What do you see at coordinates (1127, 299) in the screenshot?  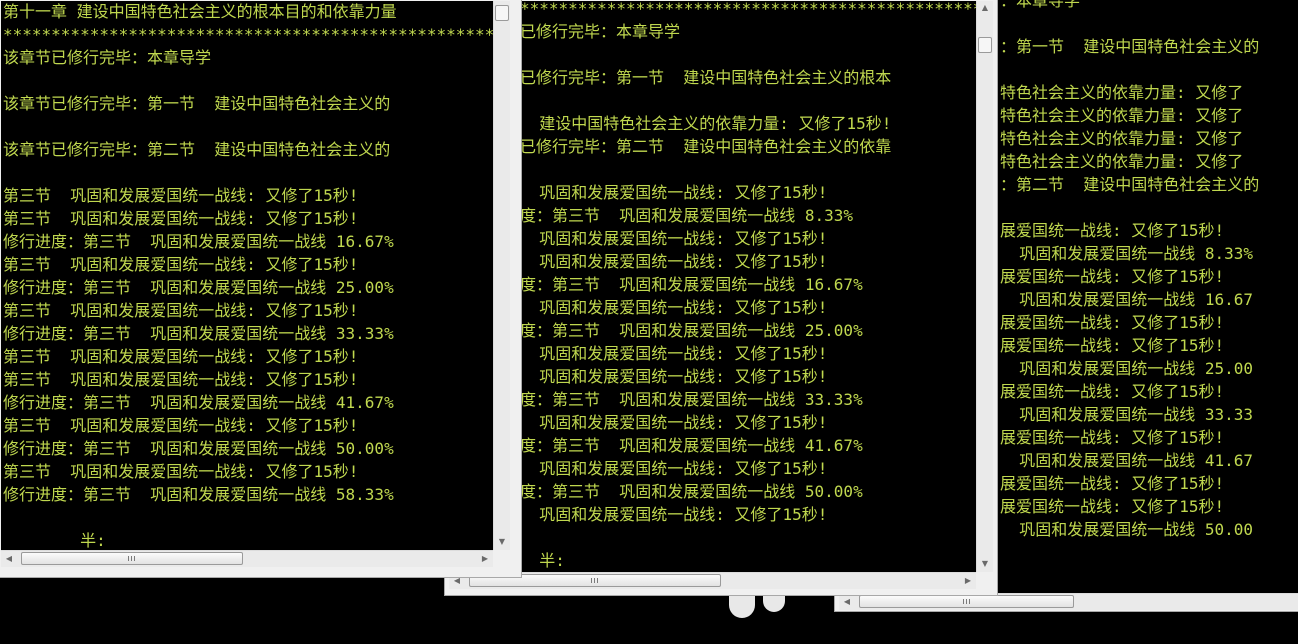 I see `console-line: 巩固和发展爱国统一战线 16.67` at bounding box center [1127, 299].